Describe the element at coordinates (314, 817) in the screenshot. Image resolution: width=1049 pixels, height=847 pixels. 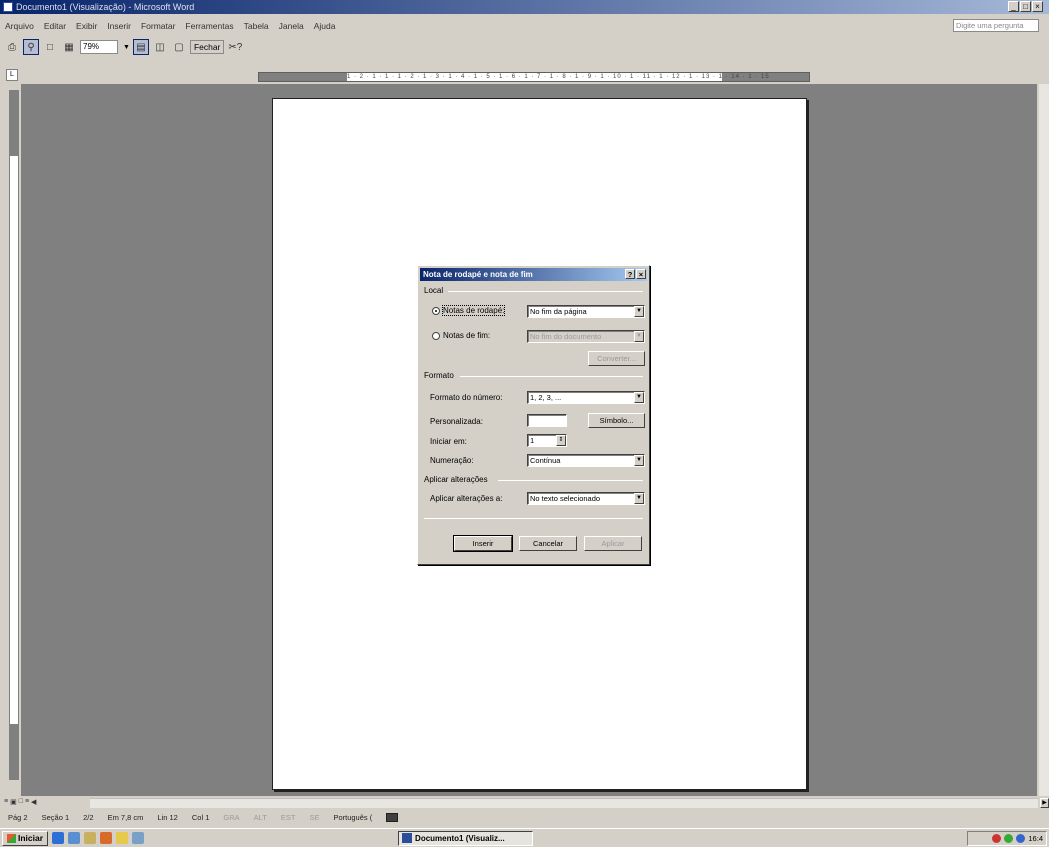
I see `status-se: SE` at that location.